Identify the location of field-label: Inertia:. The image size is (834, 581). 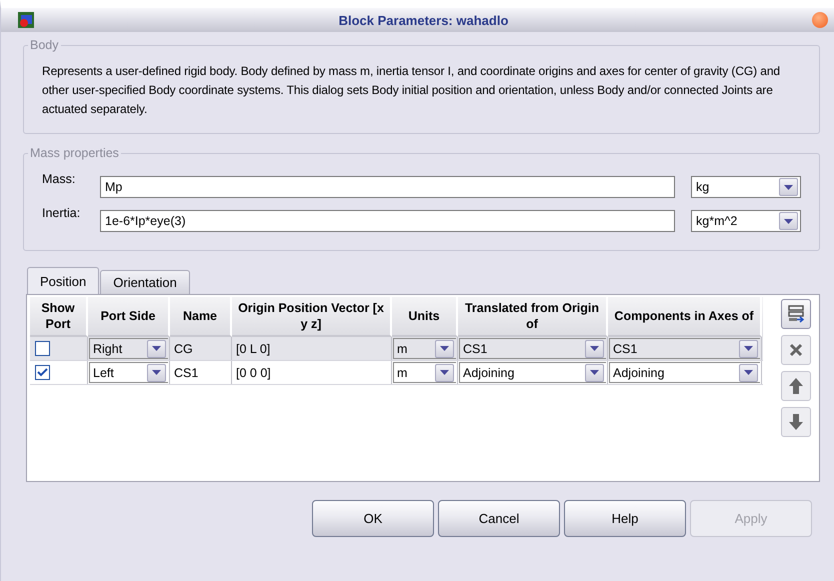
(62, 213).